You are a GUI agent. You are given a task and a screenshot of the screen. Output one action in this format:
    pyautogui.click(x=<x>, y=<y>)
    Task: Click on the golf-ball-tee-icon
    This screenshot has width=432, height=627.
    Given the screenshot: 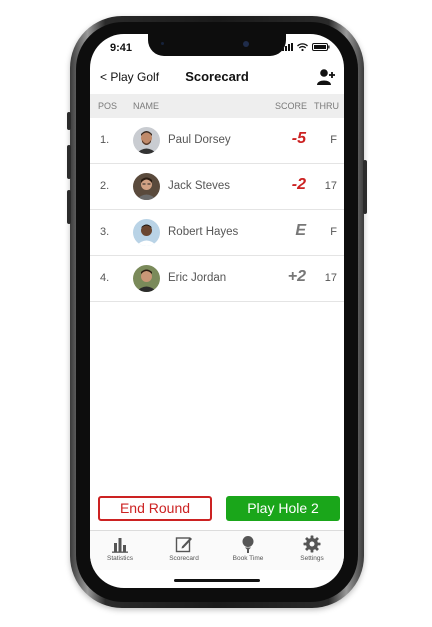 What is the action you would take?
    pyautogui.click(x=248, y=544)
    